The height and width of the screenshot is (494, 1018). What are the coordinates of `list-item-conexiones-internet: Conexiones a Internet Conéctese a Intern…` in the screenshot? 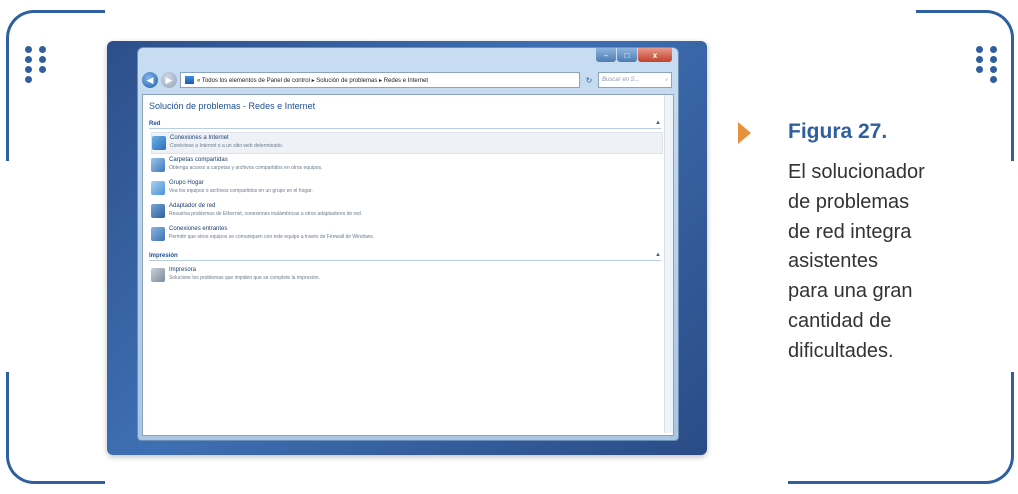 It's located at (407, 143).